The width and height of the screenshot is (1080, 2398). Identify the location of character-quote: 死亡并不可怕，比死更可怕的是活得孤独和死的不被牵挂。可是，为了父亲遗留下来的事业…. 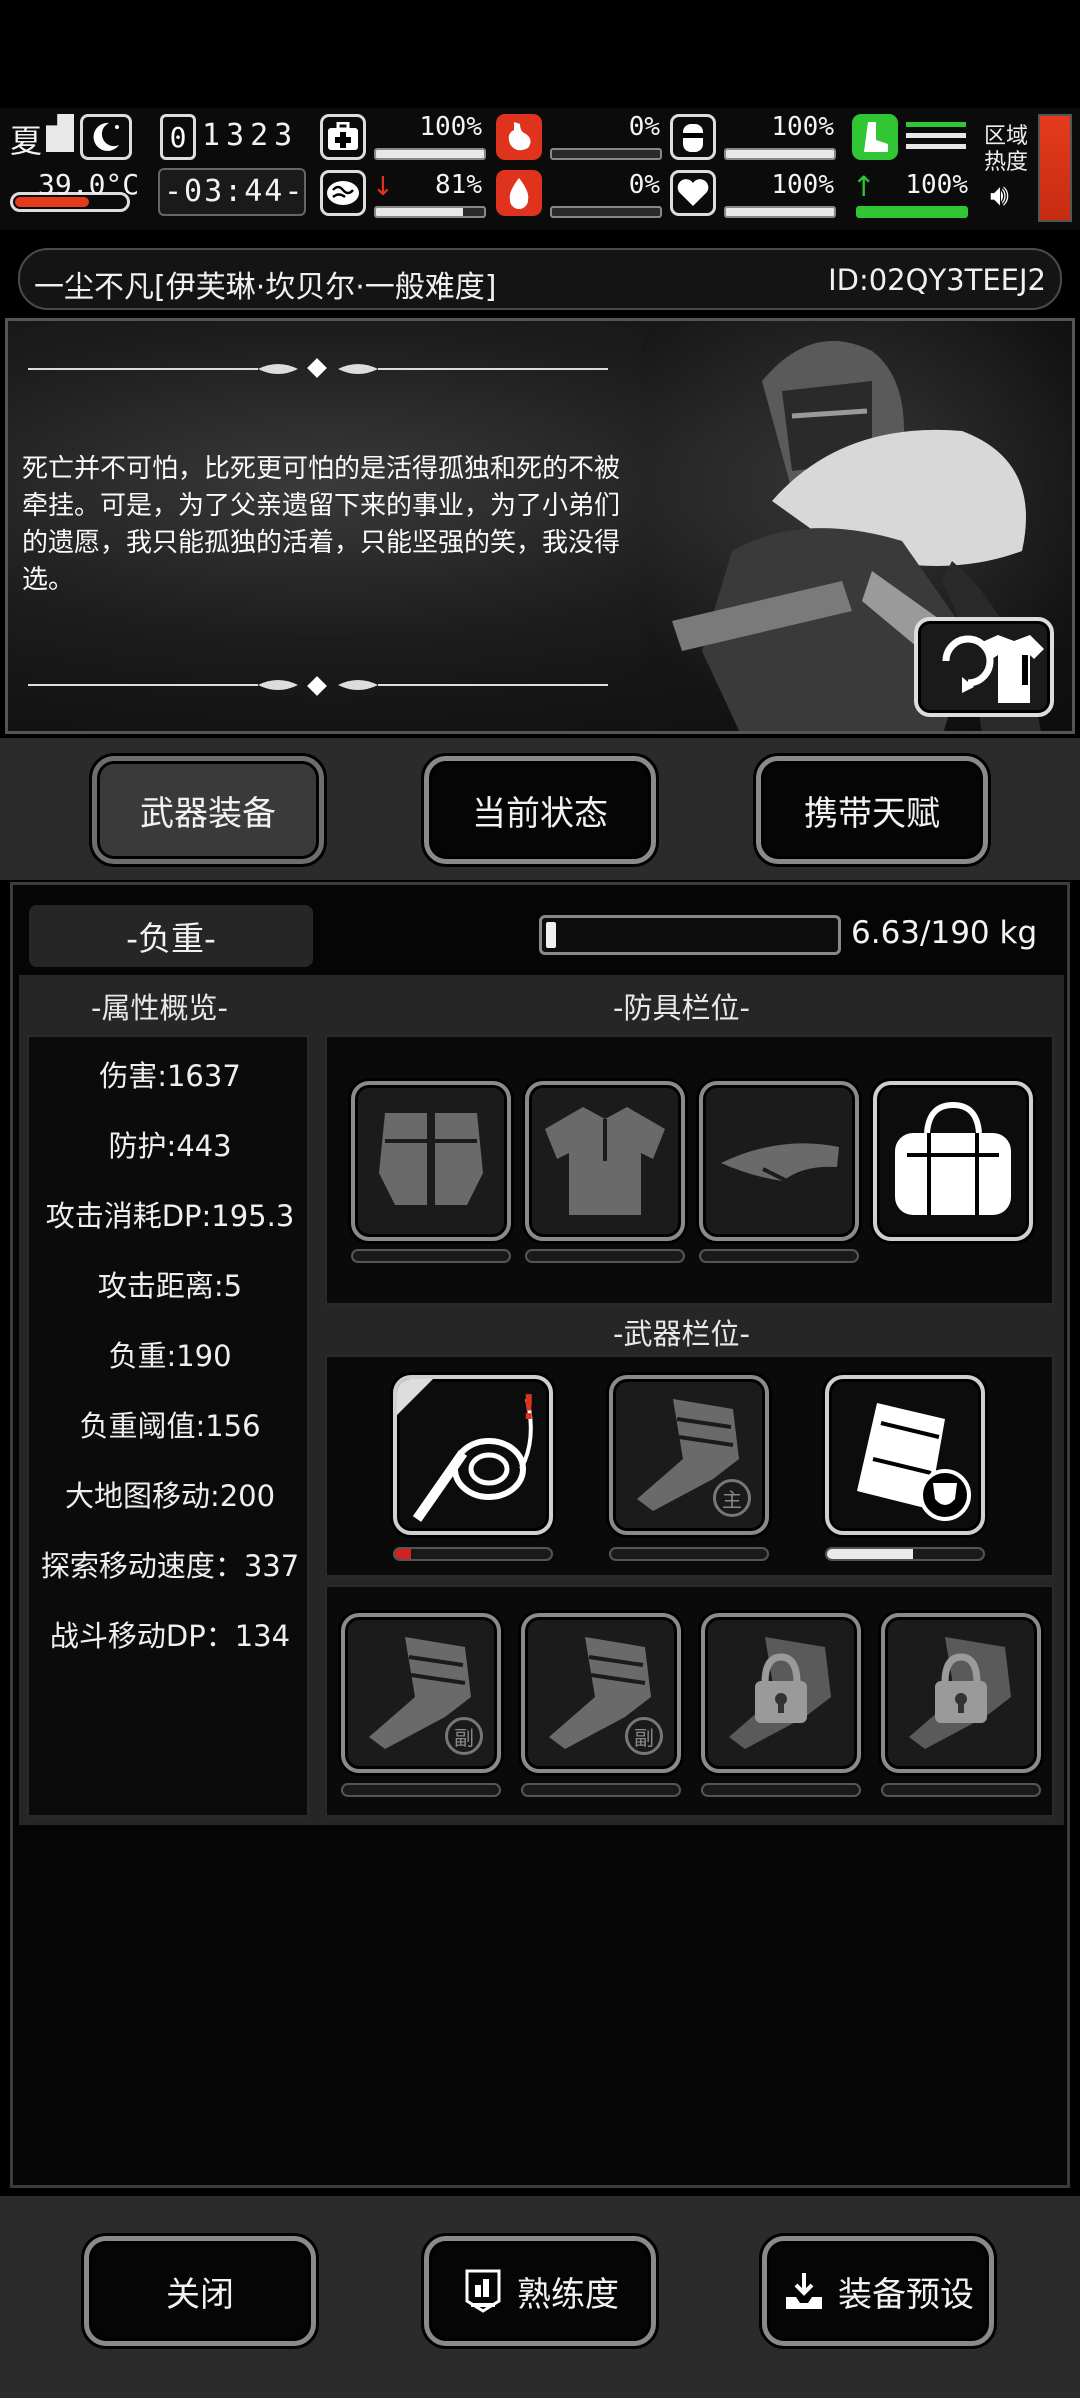
(321, 524).